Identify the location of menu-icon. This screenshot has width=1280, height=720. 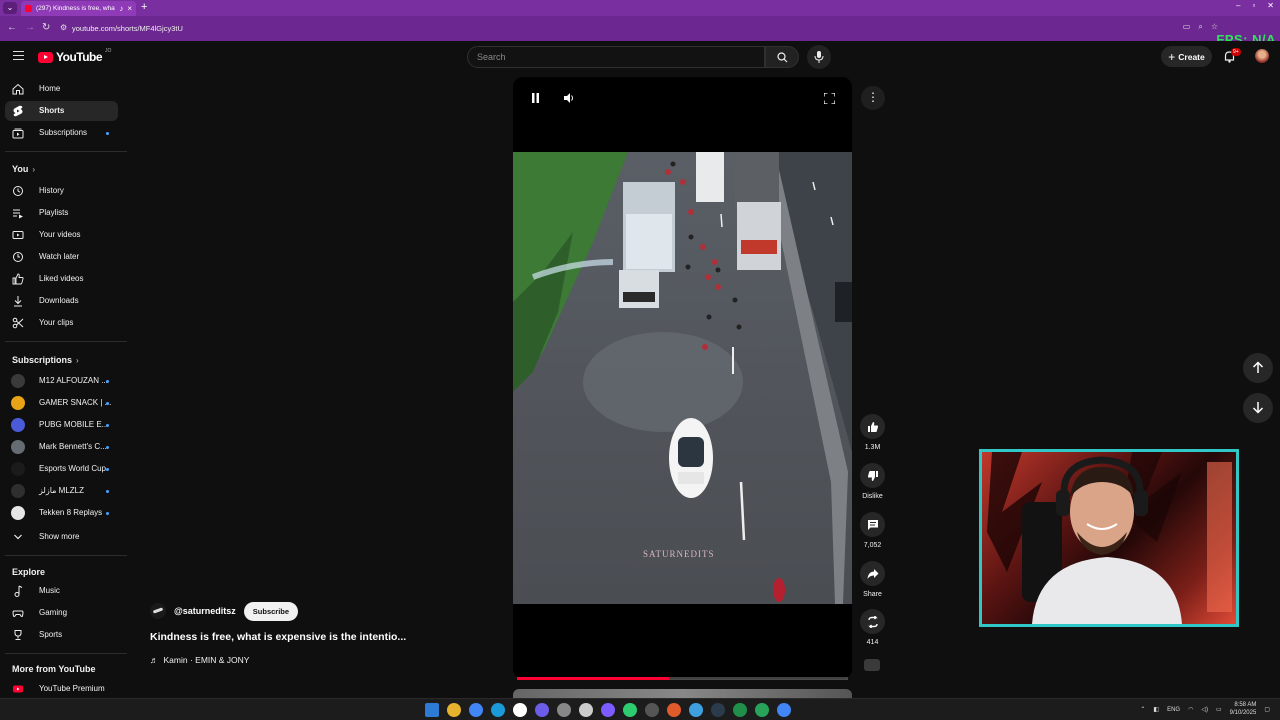
(18, 55).